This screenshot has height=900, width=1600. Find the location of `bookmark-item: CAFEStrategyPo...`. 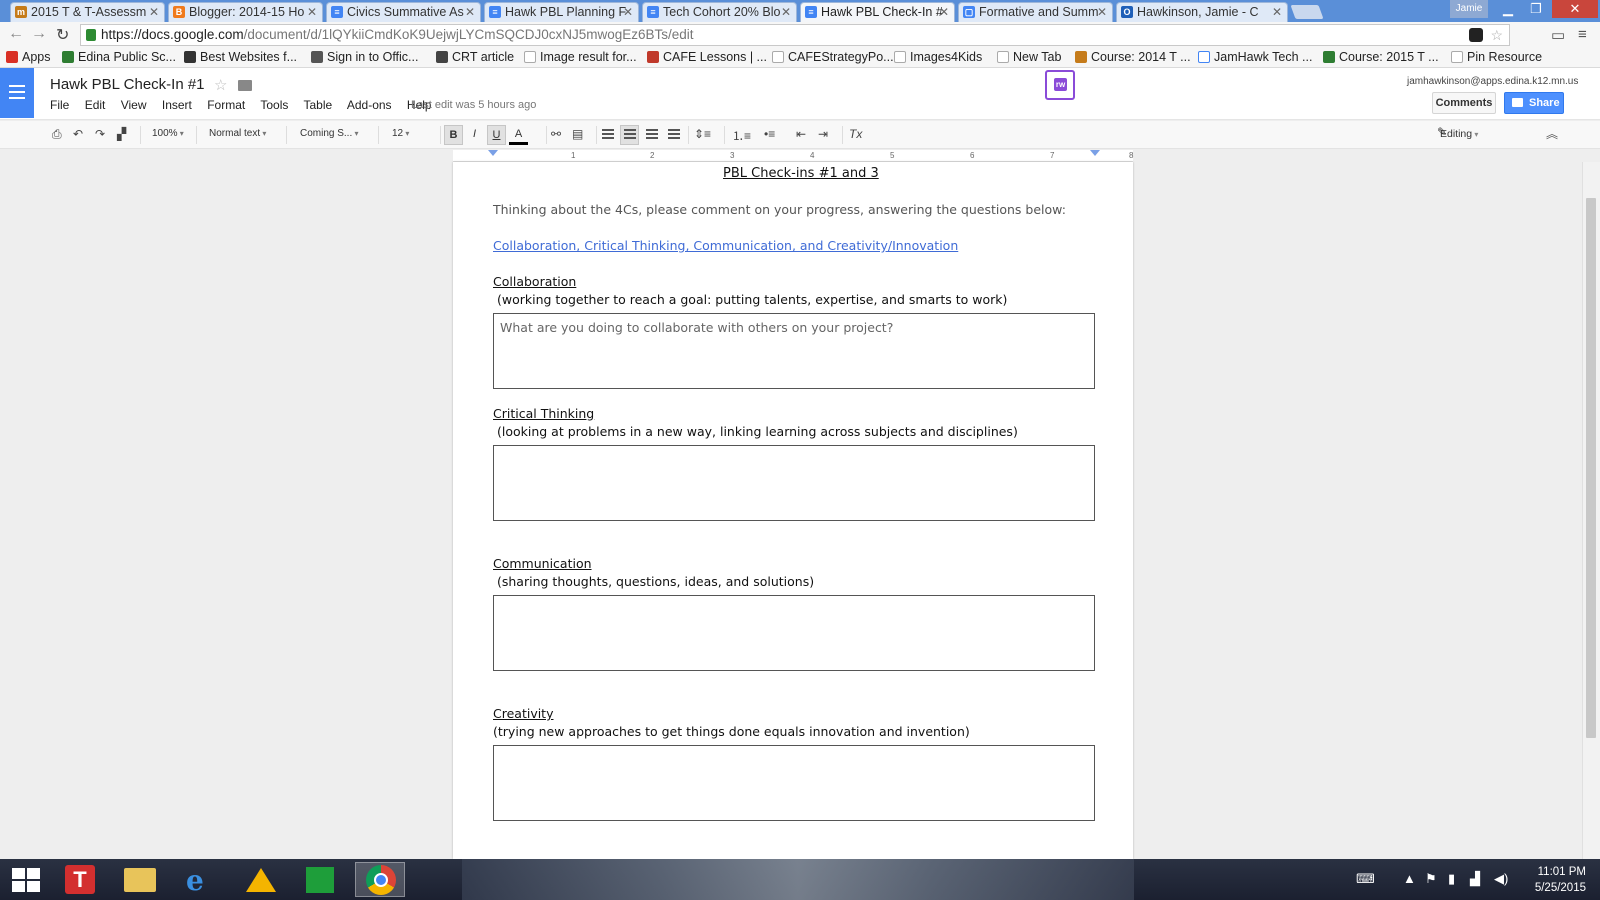

bookmark-item: CAFEStrategyPo... is located at coordinates (833, 57).